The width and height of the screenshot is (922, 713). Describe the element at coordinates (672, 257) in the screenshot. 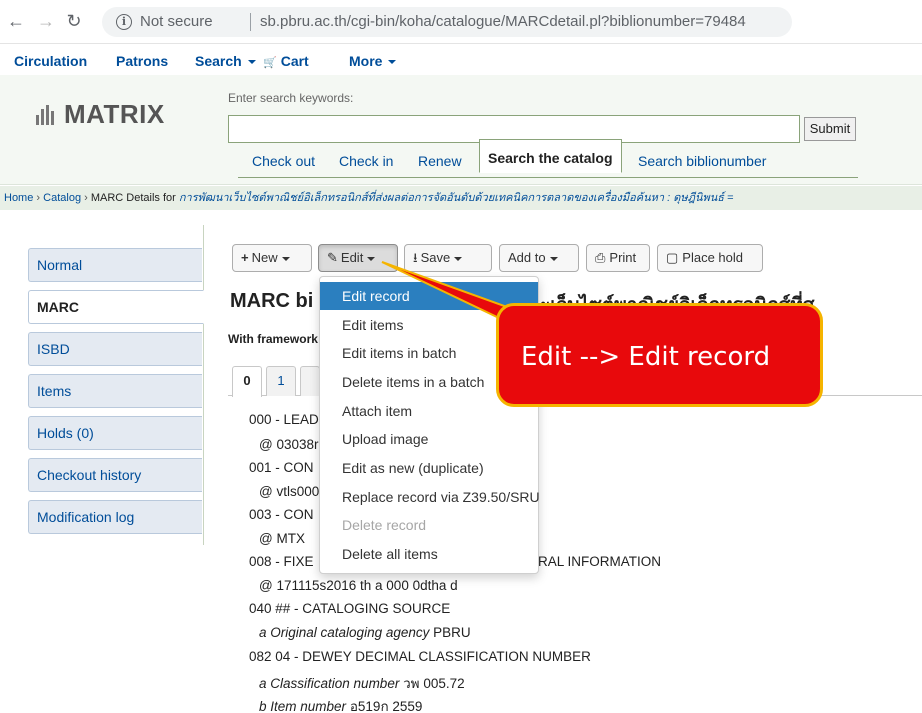

I see `sticky-note-icon: ▢` at that location.